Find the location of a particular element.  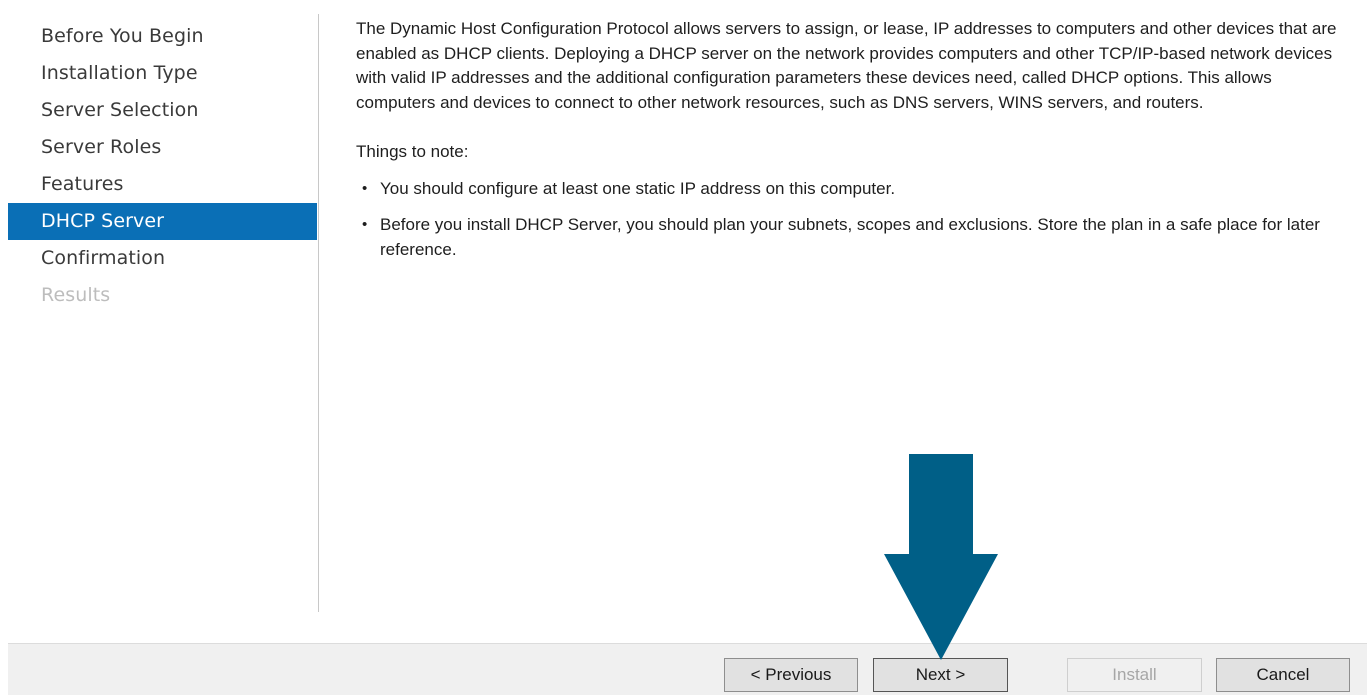

nav-item-results: Results is located at coordinates (76, 295).